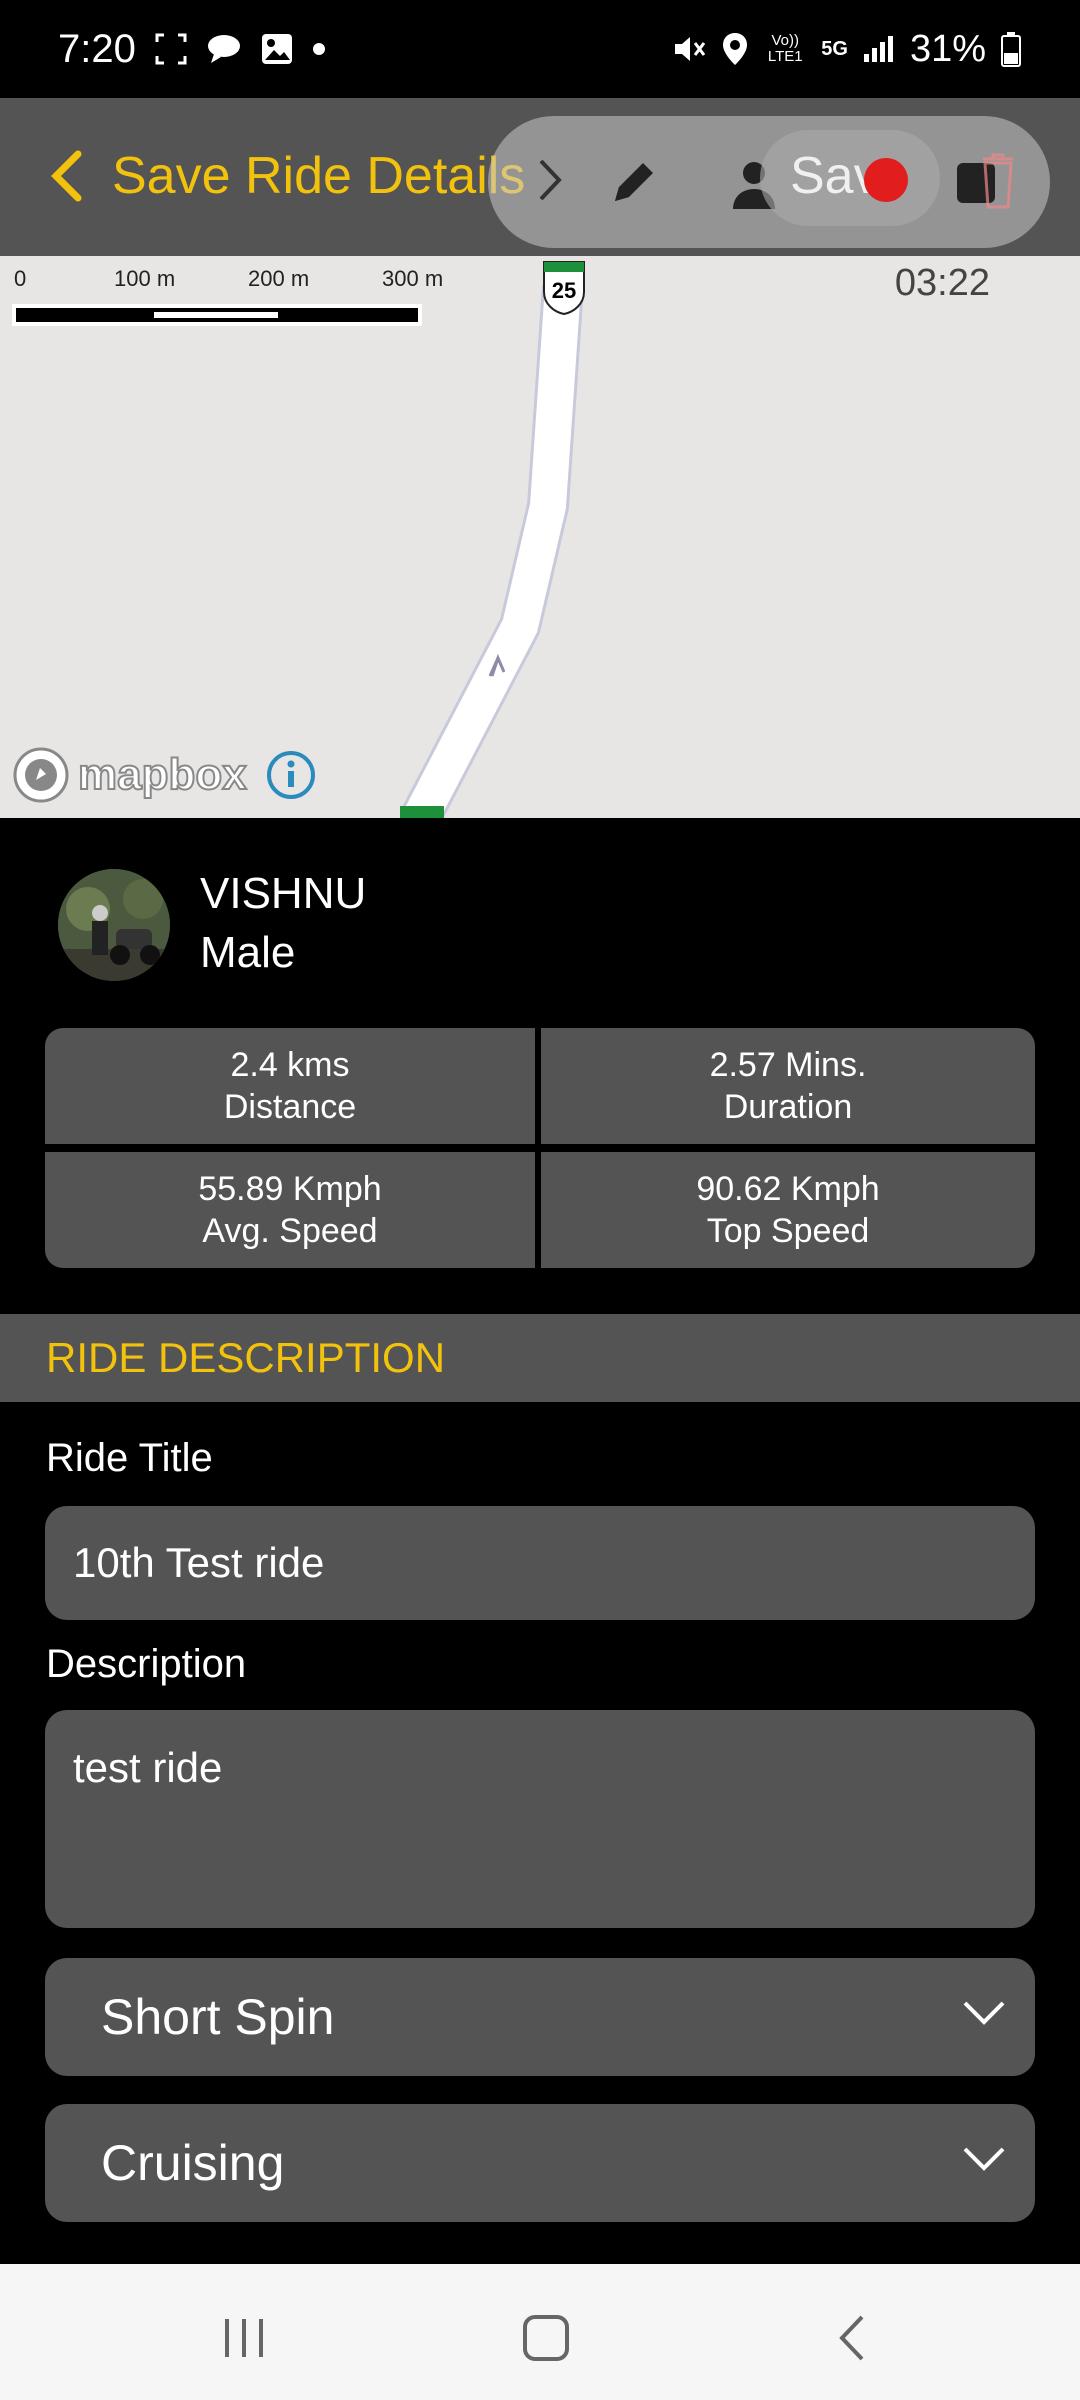 The height and width of the screenshot is (2400, 1080). I want to click on mapbox-wordmark: mapbox, so click(162, 774).